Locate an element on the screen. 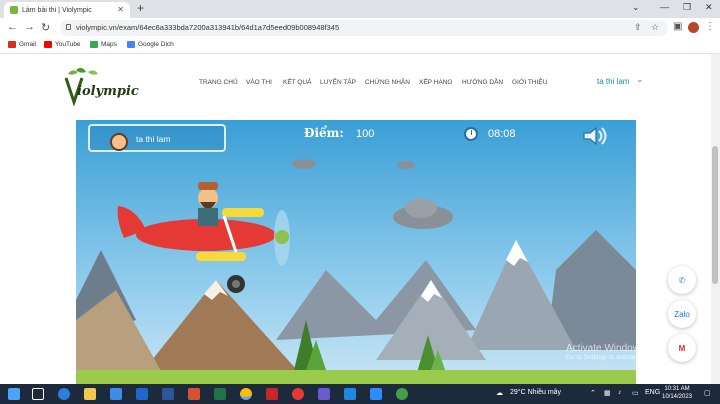 The height and width of the screenshot is (404, 720). nav-trang-chu: TRANG CHỦ is located at coordinates (218, 82).